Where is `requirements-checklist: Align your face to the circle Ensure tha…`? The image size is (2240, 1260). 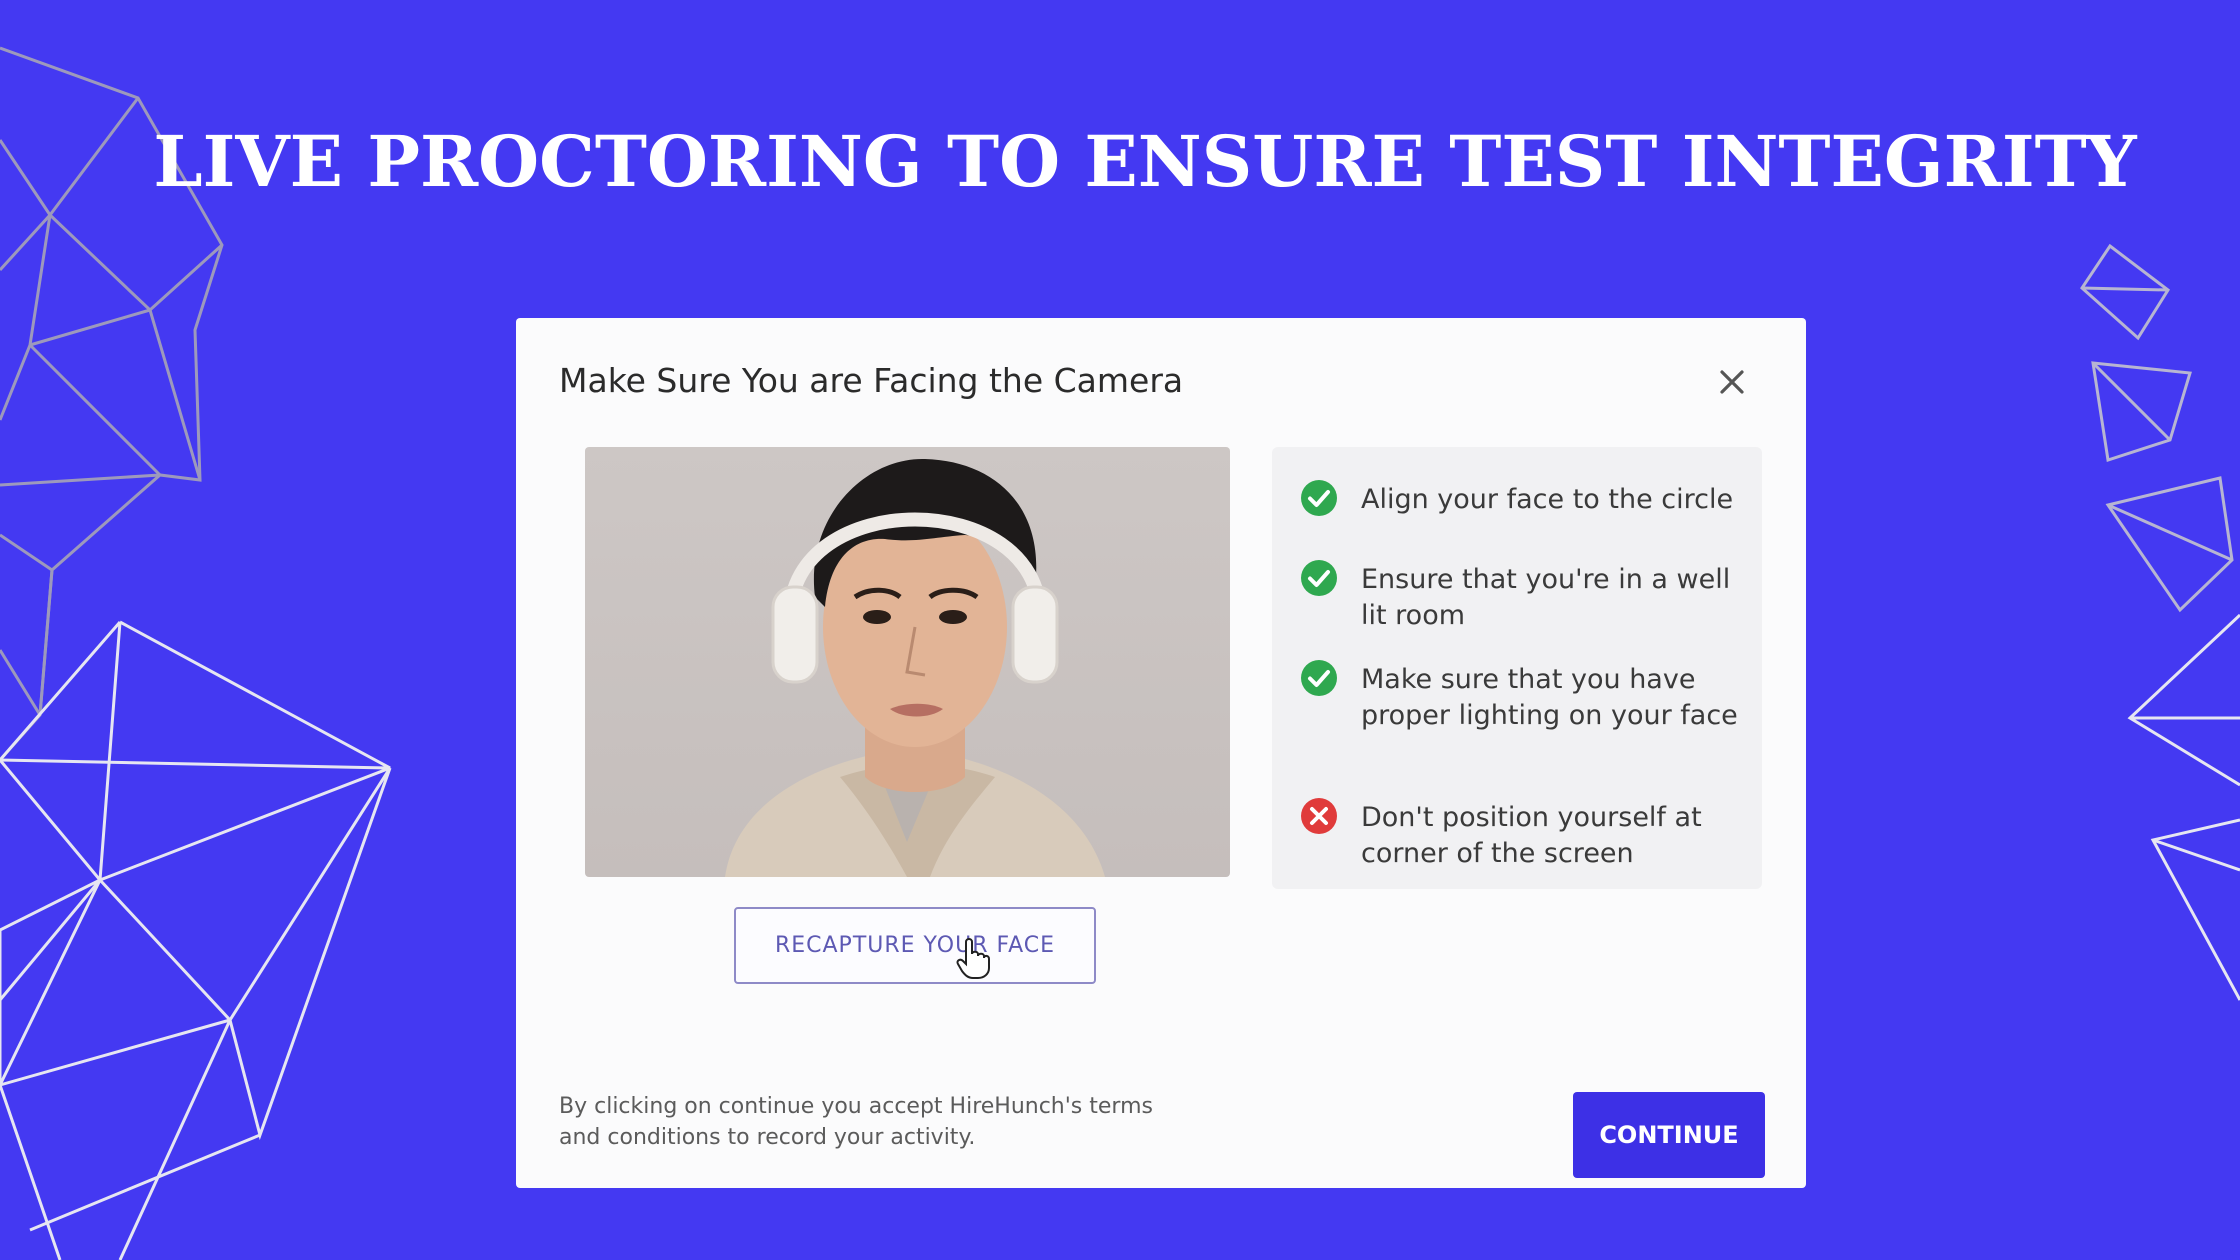
requirements-checklist: Align your face to the circle Ensure tha… is located at coordinates (1517, 668).